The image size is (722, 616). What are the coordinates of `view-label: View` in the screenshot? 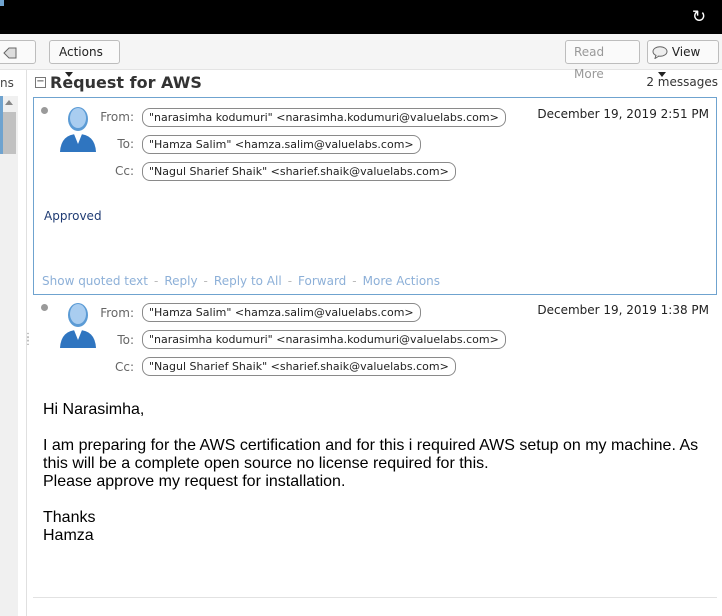 It's located at (686, 52).